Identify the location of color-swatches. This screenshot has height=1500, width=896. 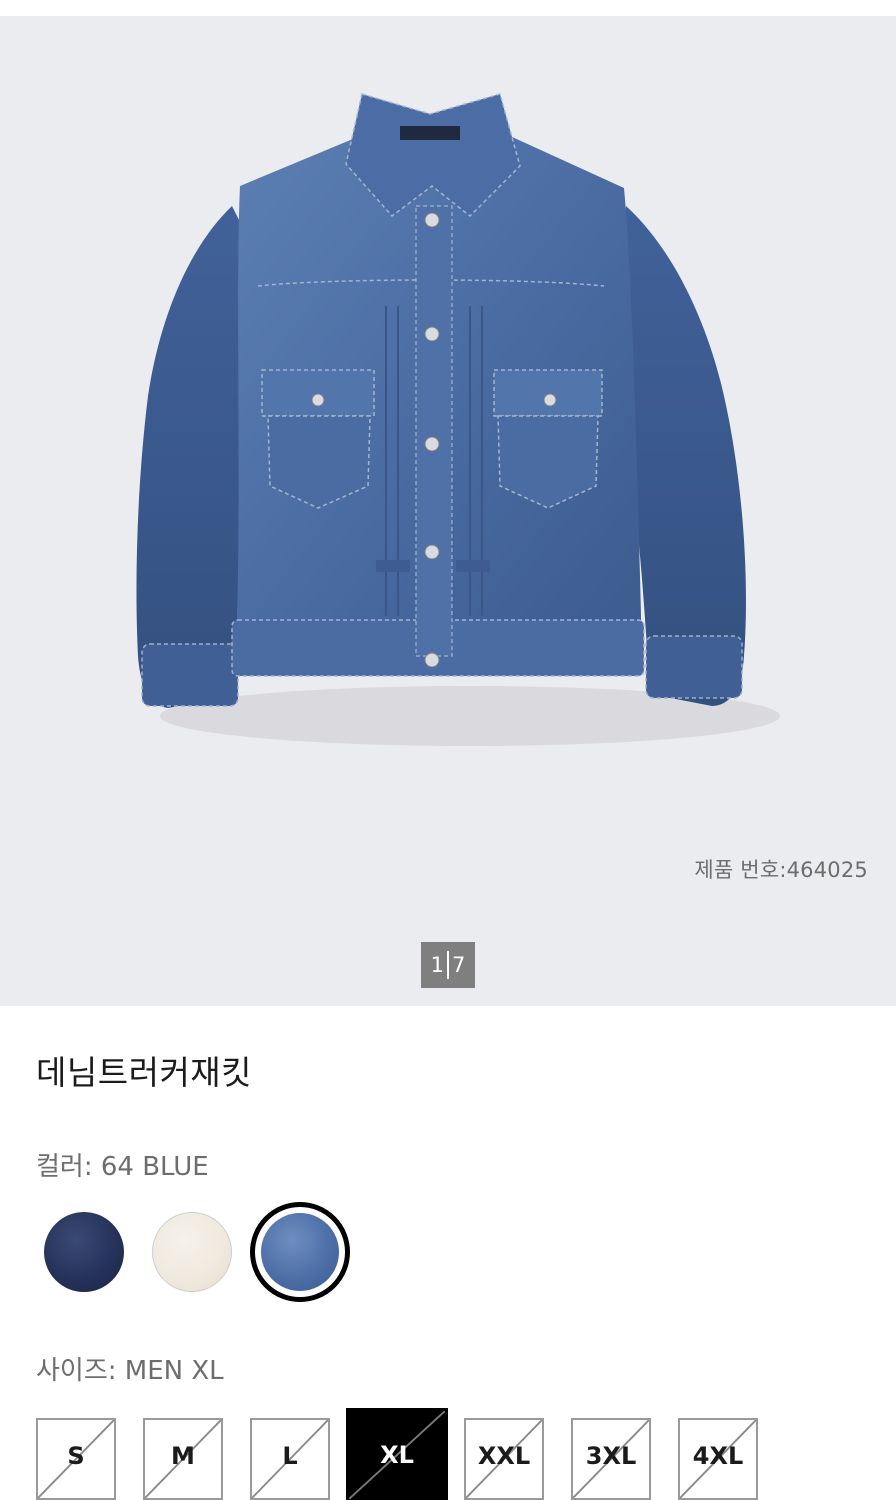
(206, 1252).